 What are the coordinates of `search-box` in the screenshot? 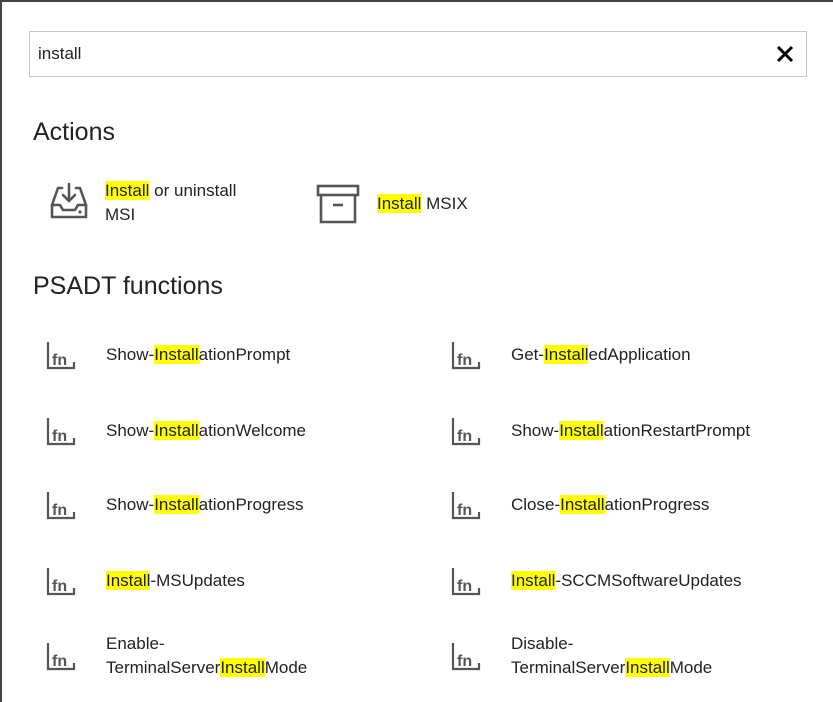 It's located at (418, 54).